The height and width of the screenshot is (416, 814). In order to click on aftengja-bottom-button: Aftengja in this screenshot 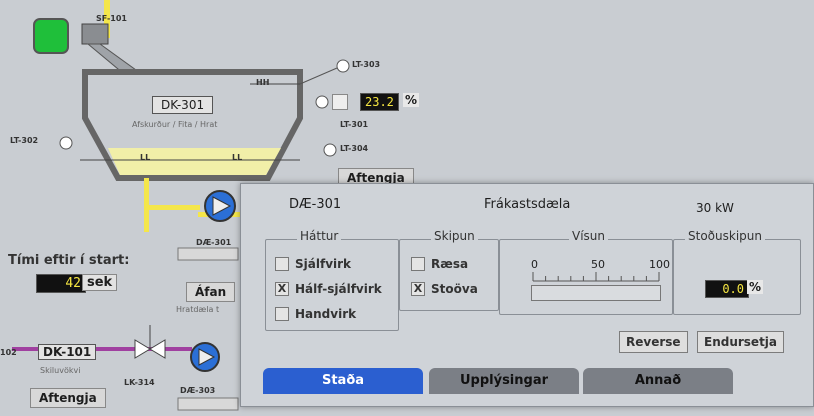, I will do `click(68, 398)`.